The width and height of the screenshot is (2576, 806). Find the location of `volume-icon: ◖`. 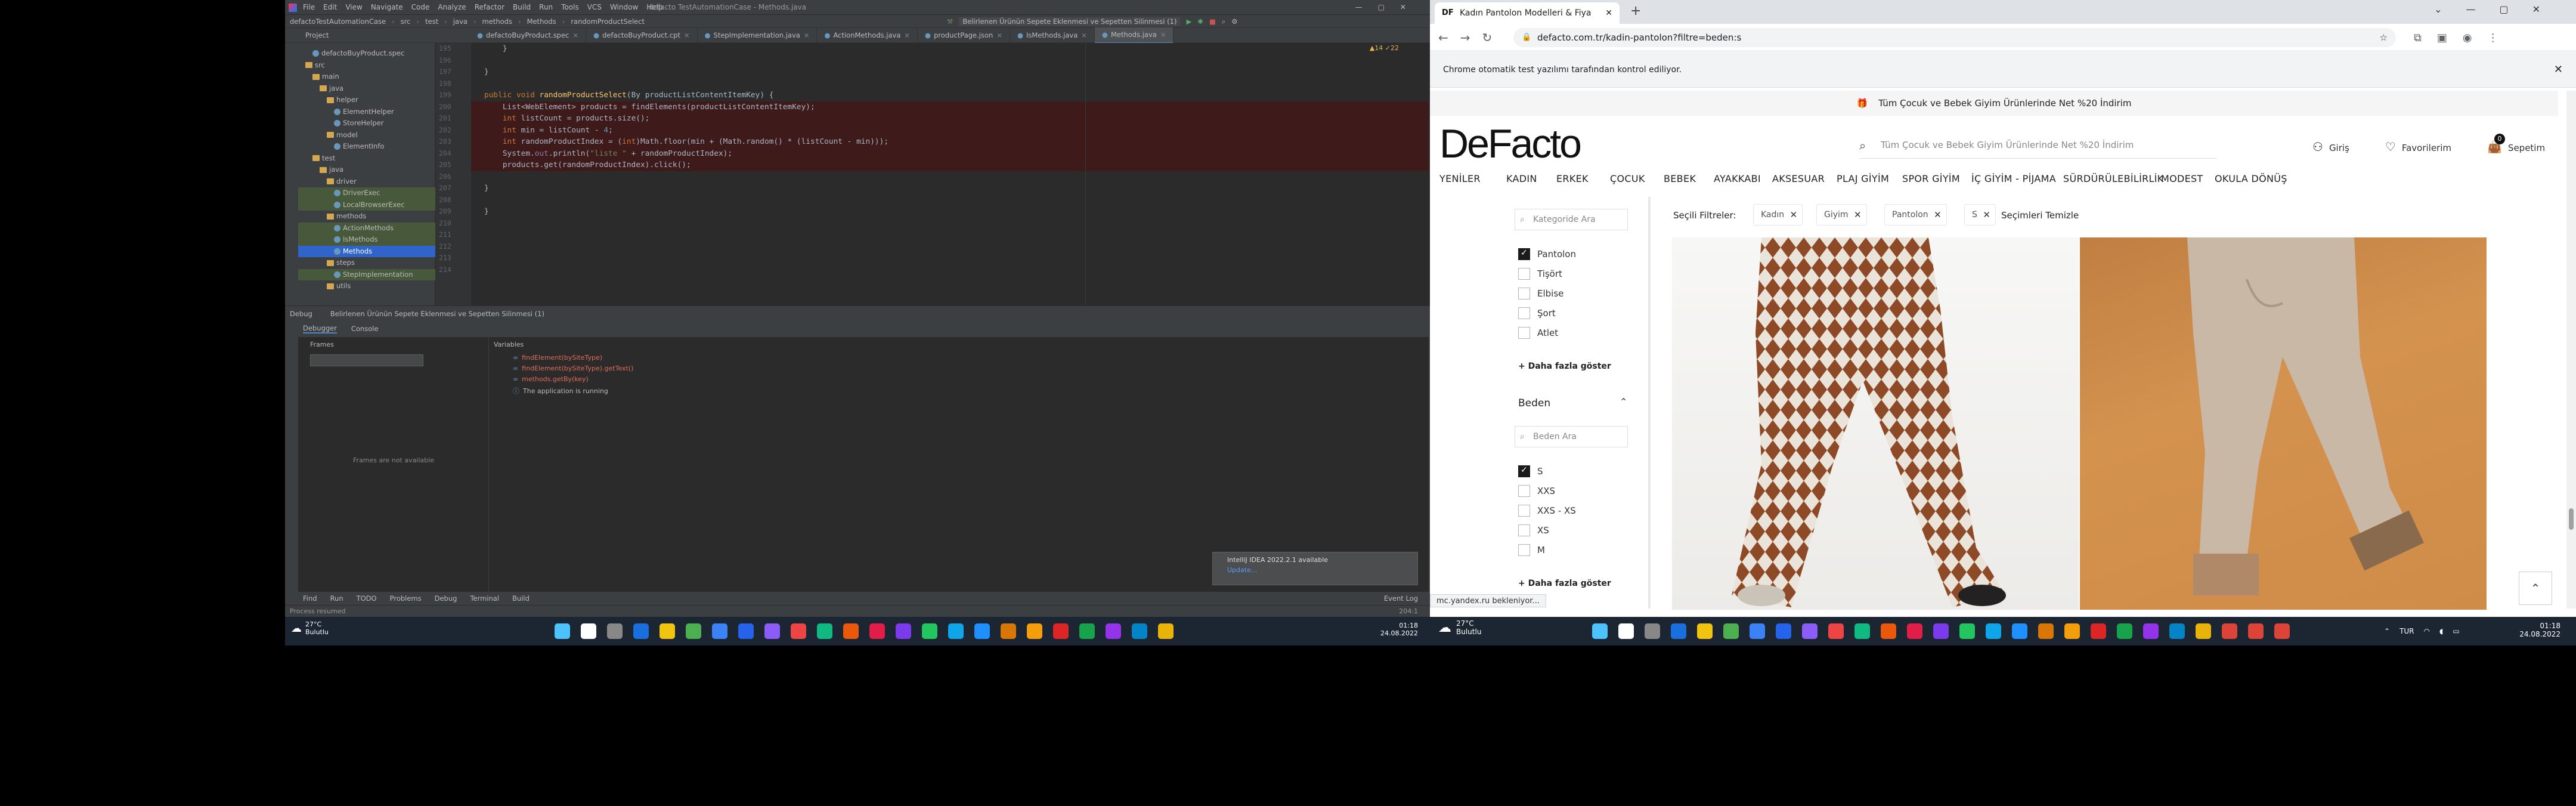

volume-icon: ◖ is located at coordinates (2441, 631).